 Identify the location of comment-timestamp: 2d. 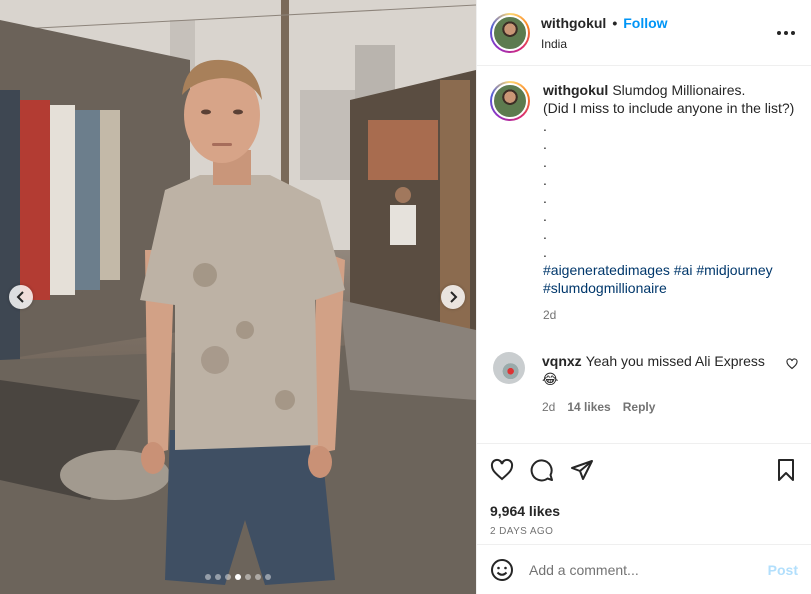
(548, 407).